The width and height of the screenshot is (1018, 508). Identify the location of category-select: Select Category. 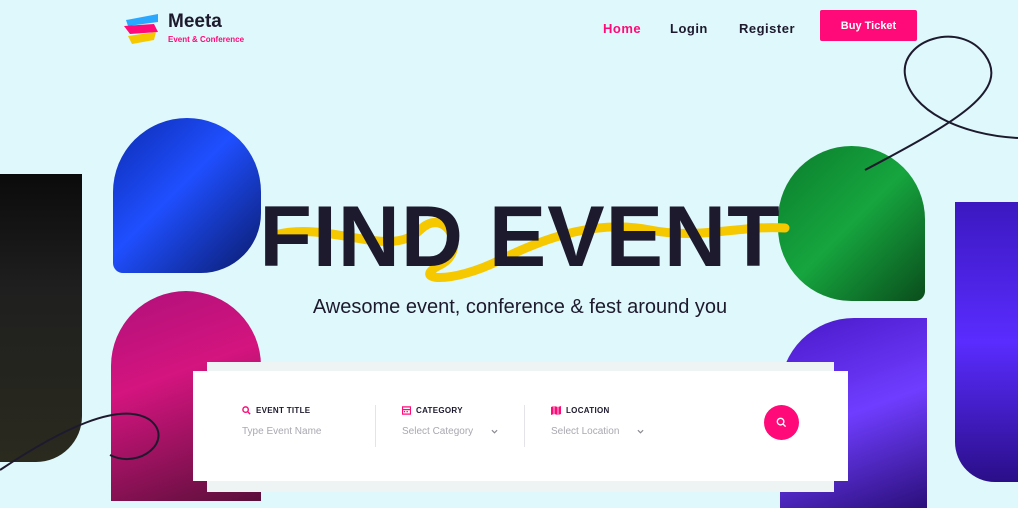
(437, 431).